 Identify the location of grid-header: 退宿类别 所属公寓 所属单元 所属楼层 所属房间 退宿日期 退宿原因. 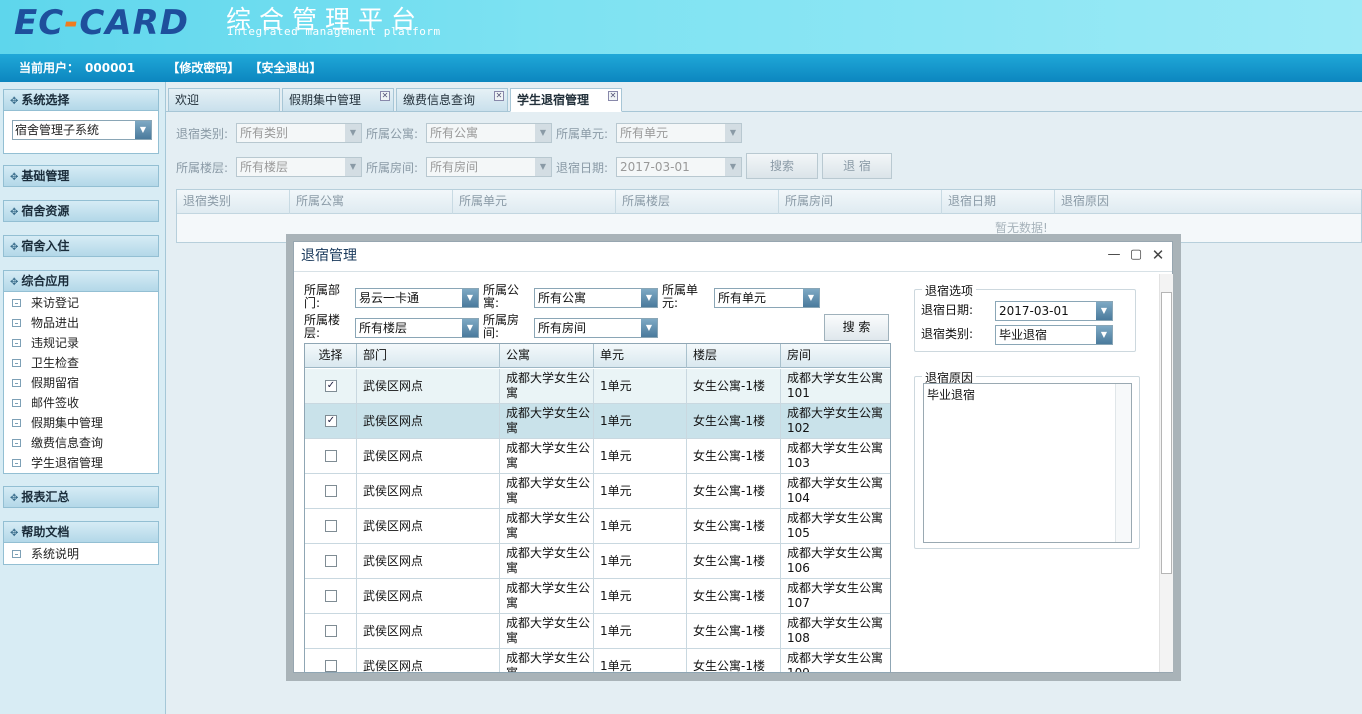
(769, 202).